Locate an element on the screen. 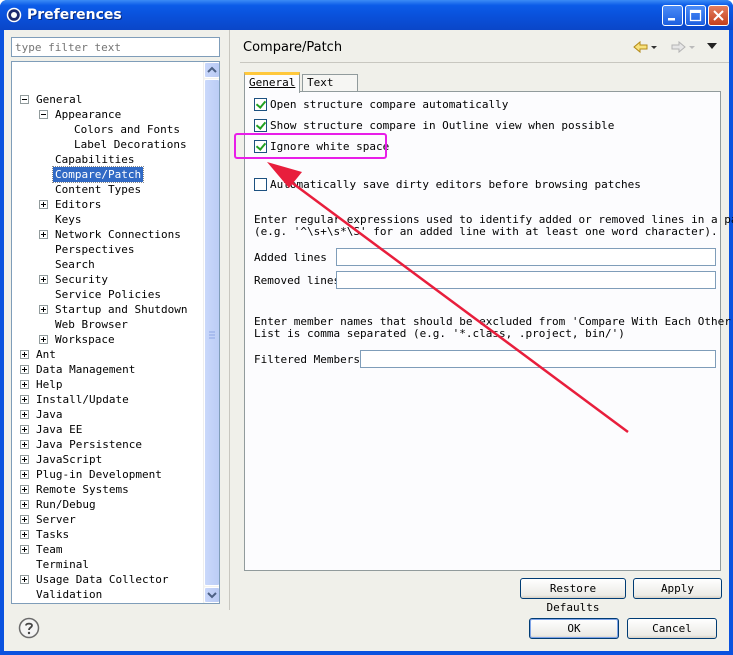 The image size is (733, 655). tree-item: Help is located at coordinates (108, 384).